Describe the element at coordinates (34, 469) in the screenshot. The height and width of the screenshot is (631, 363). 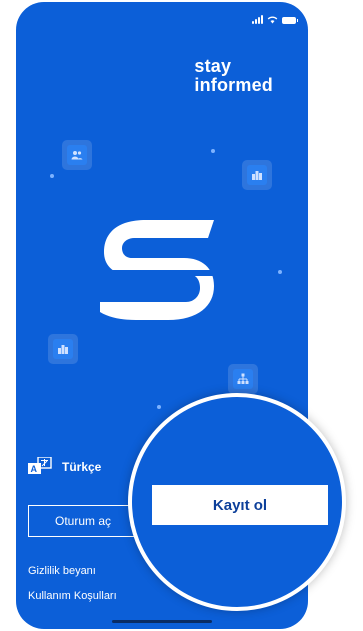
I see `svg-text: A` at that location.